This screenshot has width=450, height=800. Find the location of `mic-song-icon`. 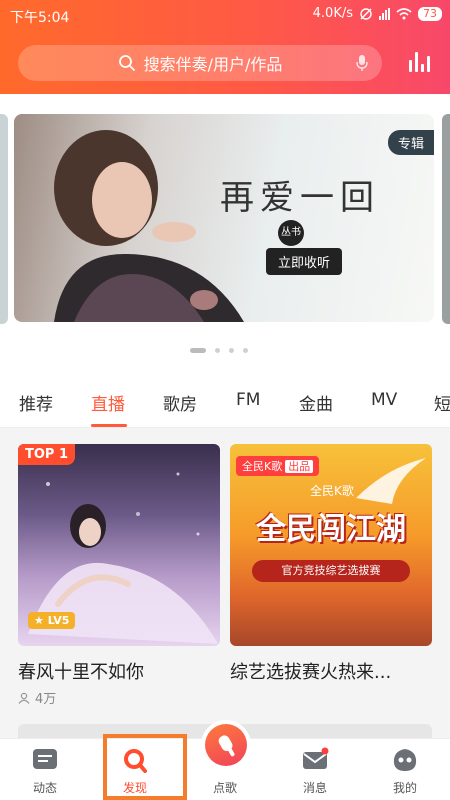

mic-song-icon is located at coordinates (226, 745).